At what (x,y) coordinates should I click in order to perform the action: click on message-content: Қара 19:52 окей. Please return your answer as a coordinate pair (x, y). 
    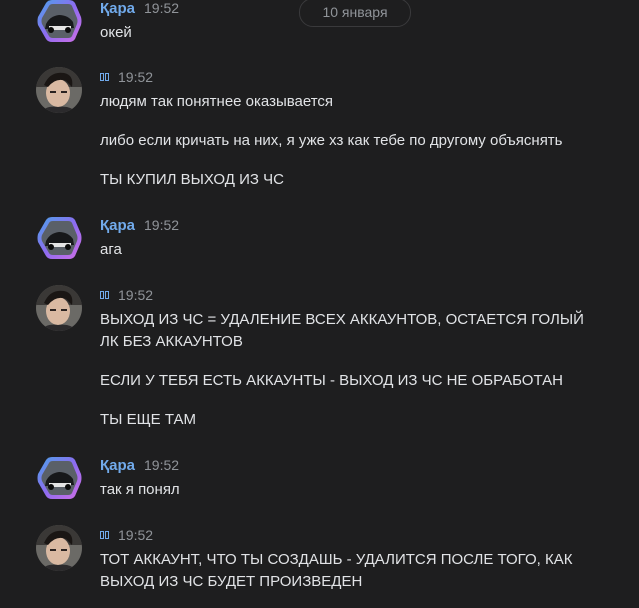
    Looking at the image, I should click on (369, 22).